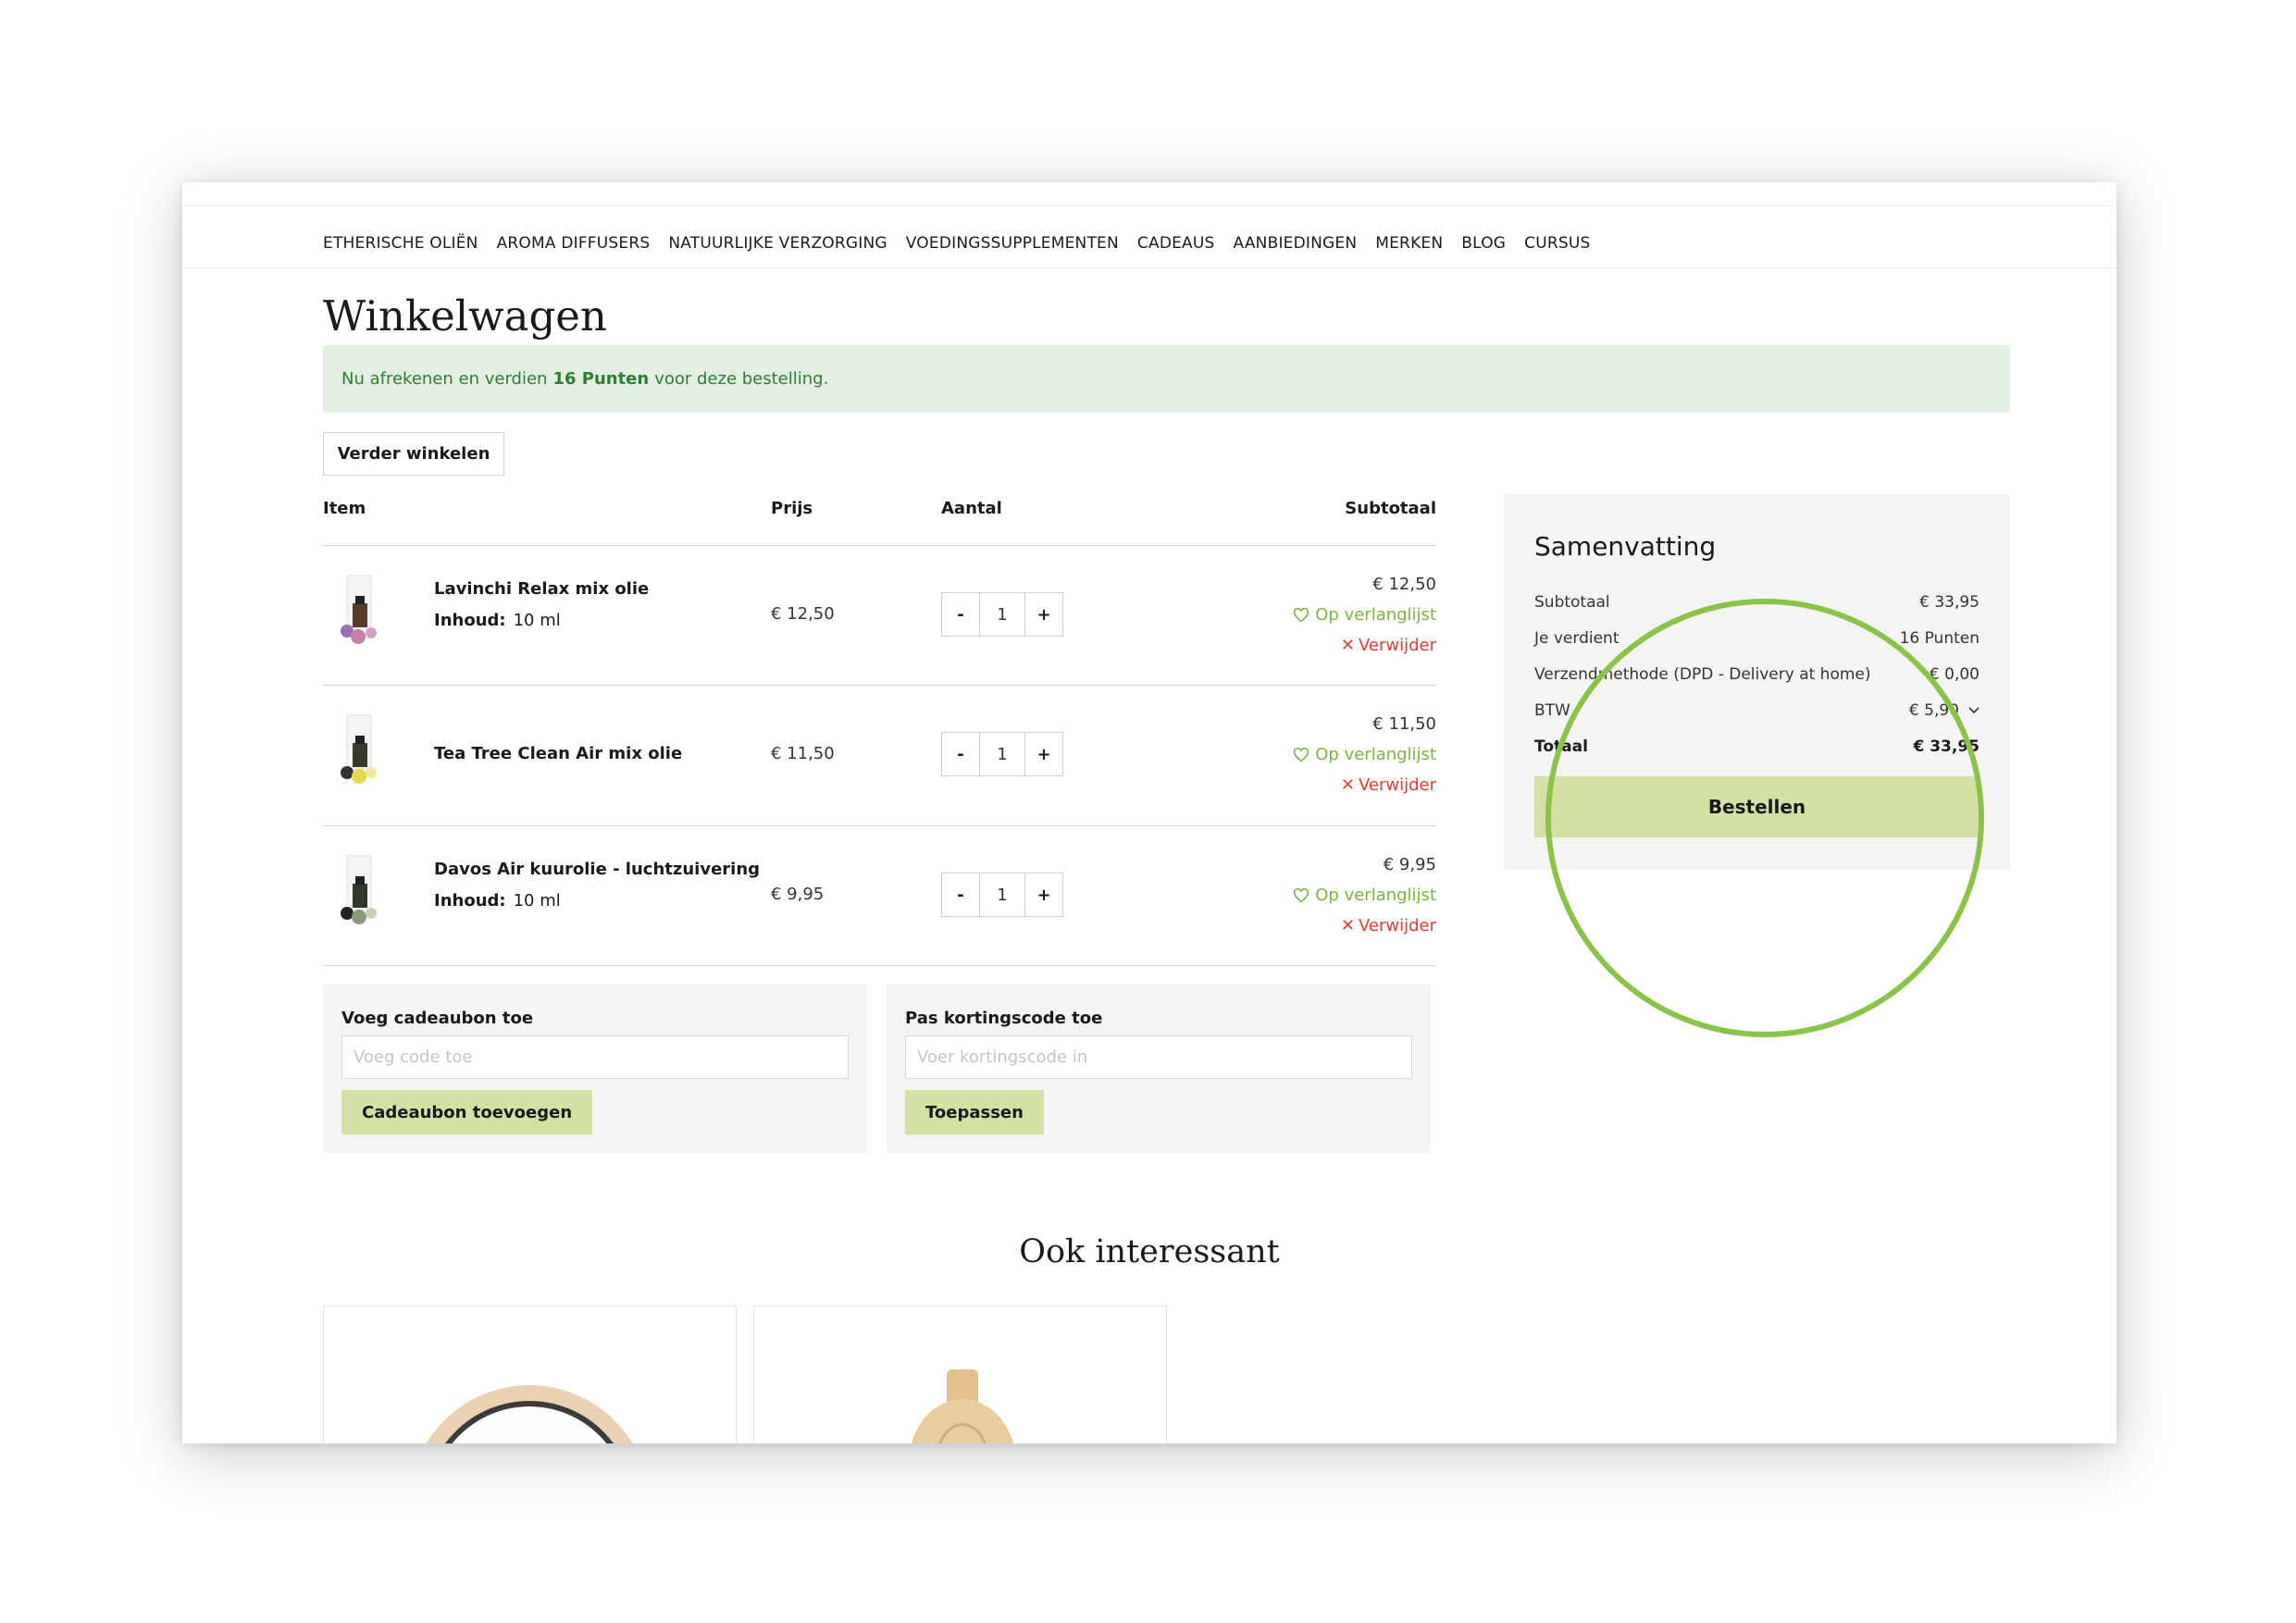 The image size is (2296, 1623). What do you see at coordinates (1934, 710) in the screenshot?
I see `summary-value: € 5,90` at bounding box center [1934, 710].